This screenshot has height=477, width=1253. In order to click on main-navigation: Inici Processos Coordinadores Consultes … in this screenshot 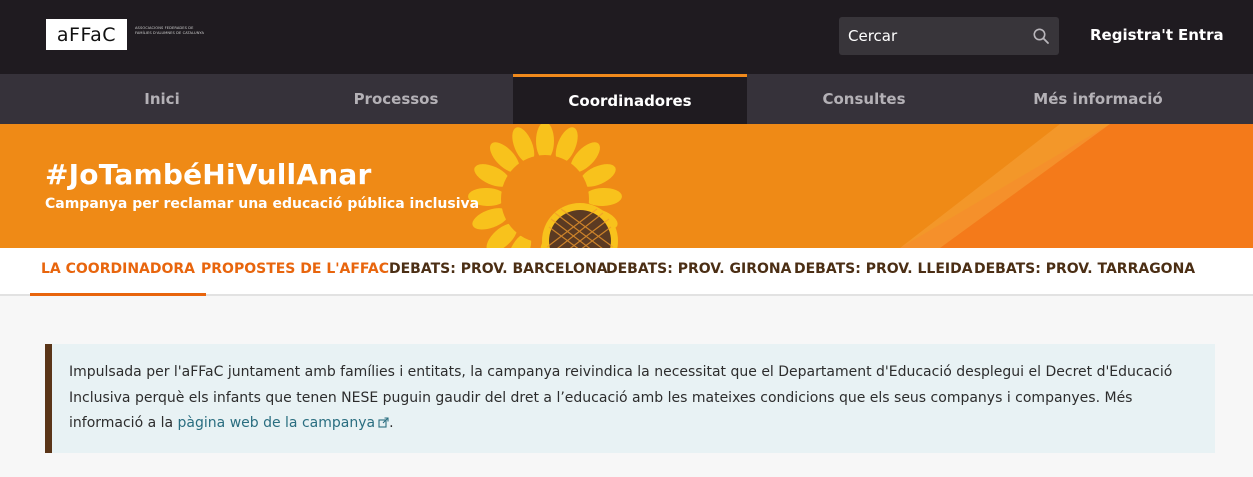, I will do `click(626, 99)`.